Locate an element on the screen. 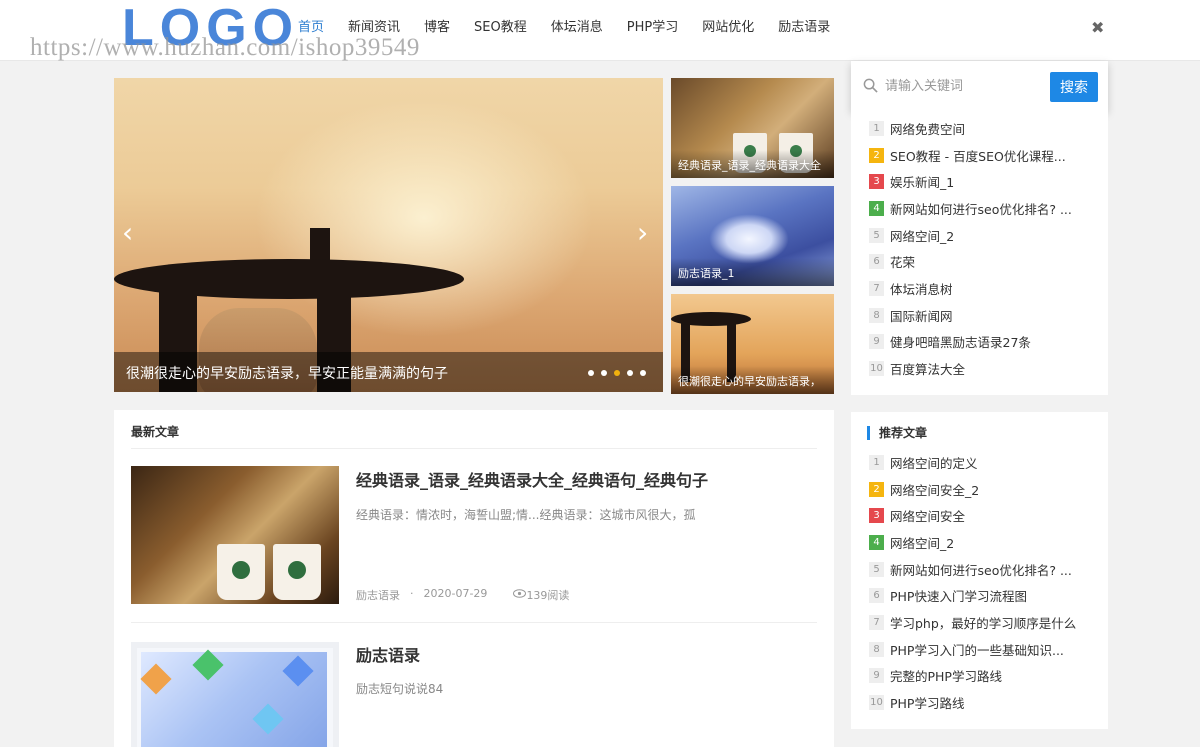 Image resolution: width=1200 pixels, height=747 pixels. article-date: 2020-07-29 is located at coordinates (455, 593).